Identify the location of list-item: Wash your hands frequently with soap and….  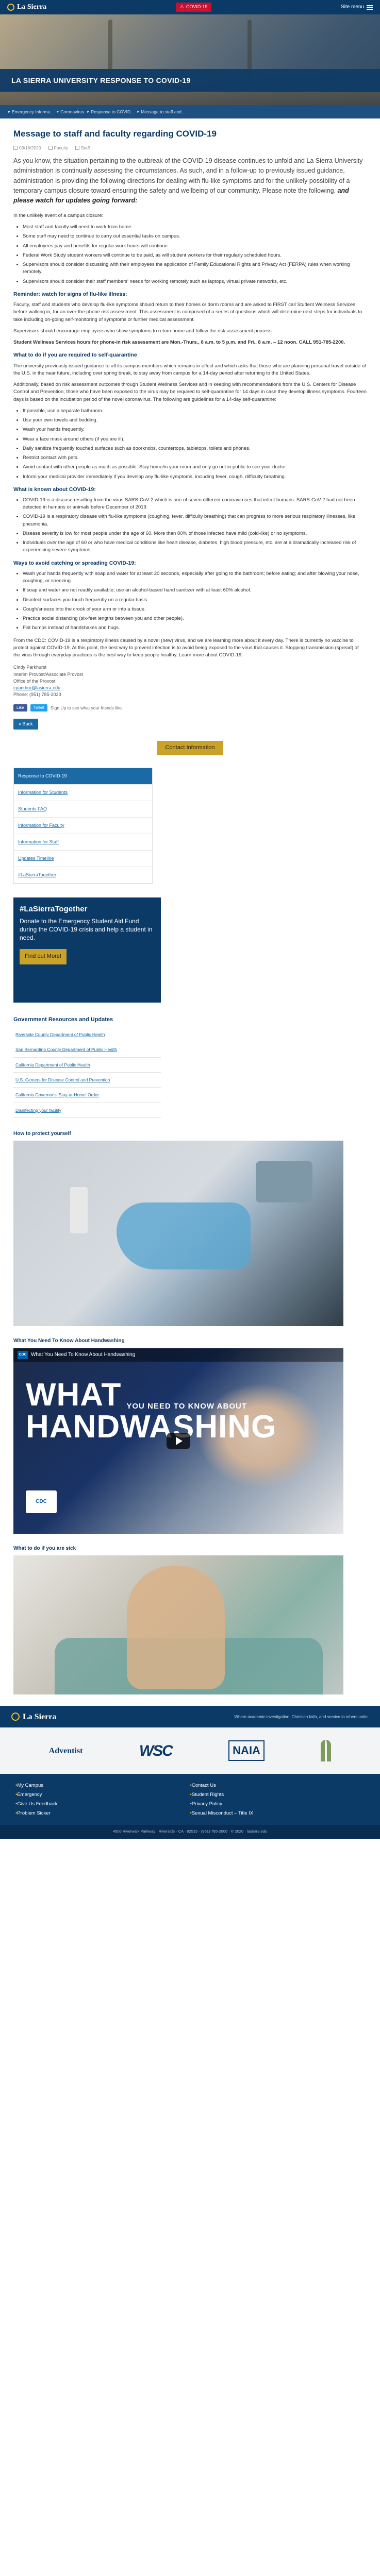
(195, 577).